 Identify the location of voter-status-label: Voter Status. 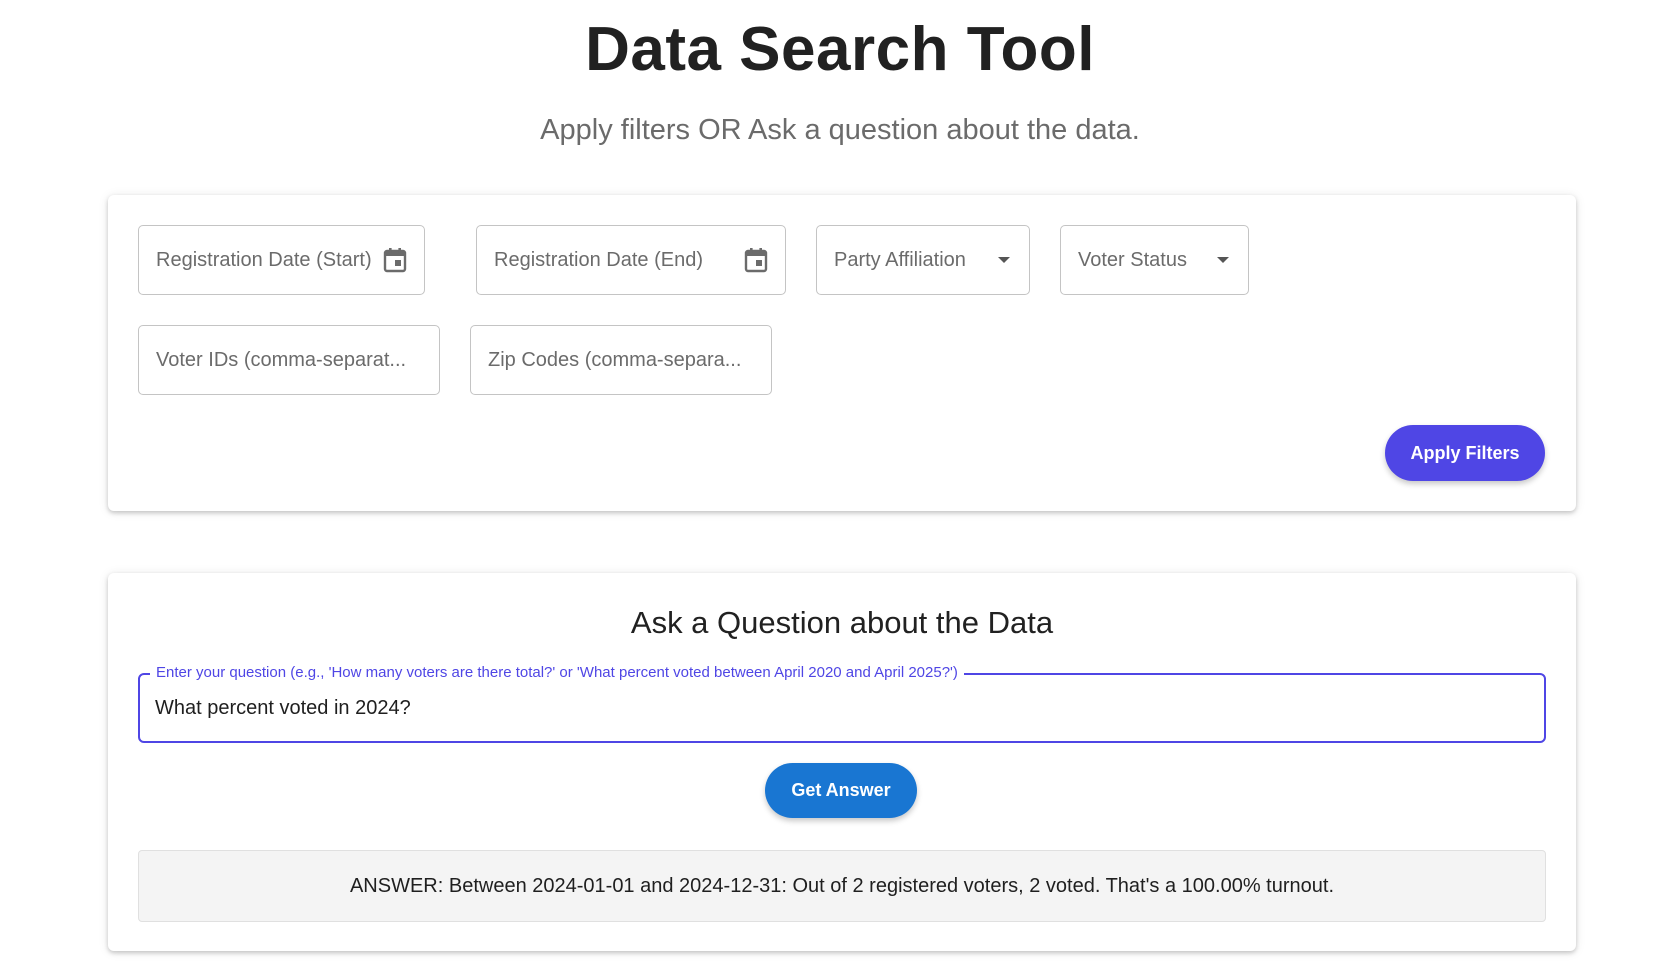
(1132, 259).